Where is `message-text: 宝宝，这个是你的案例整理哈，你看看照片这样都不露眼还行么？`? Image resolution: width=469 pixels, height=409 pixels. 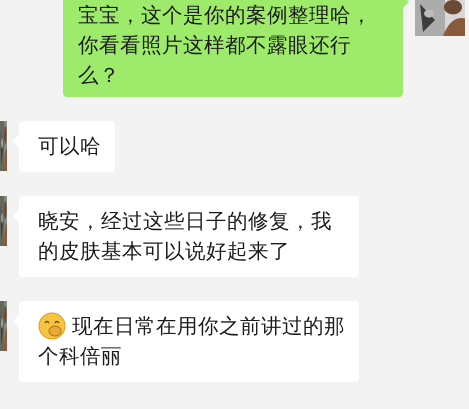 message-text: 宝宝，这个是你的案例整理哈，你看看照片这样都不露眼还行么？ is located at coordinates (225, 45).